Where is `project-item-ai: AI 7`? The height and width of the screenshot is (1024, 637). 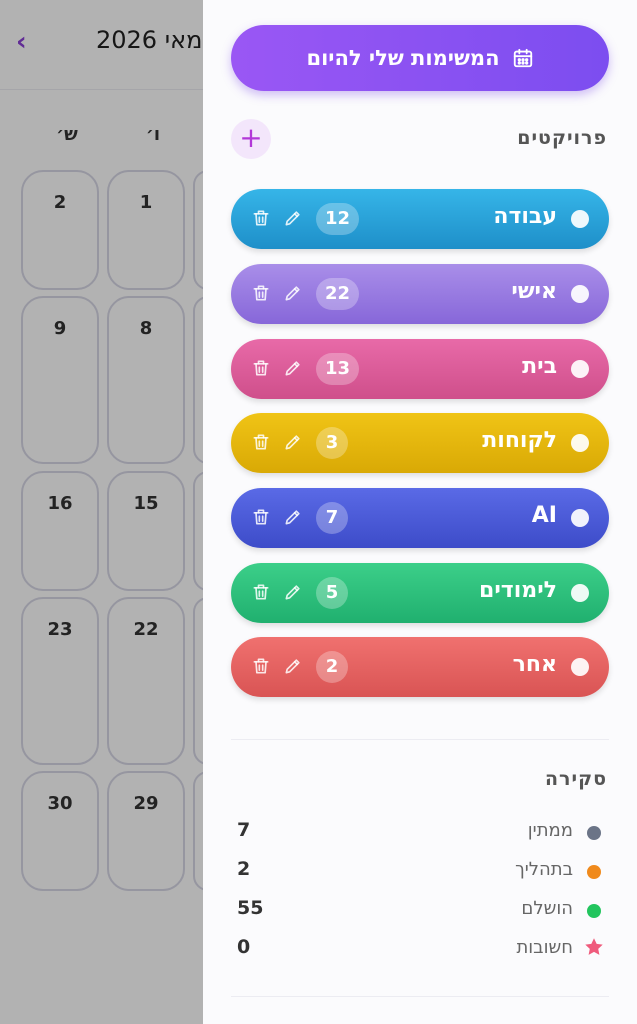
project-item-ai: AI 7 is located at coordinates (420, 518).